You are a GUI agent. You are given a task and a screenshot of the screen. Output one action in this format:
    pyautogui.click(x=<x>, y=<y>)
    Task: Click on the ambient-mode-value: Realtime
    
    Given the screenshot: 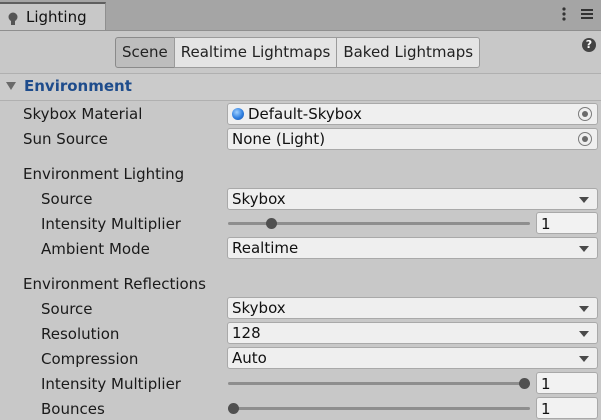 What is the action you would take?
    pyautogui.click(x=265, y=248)
    